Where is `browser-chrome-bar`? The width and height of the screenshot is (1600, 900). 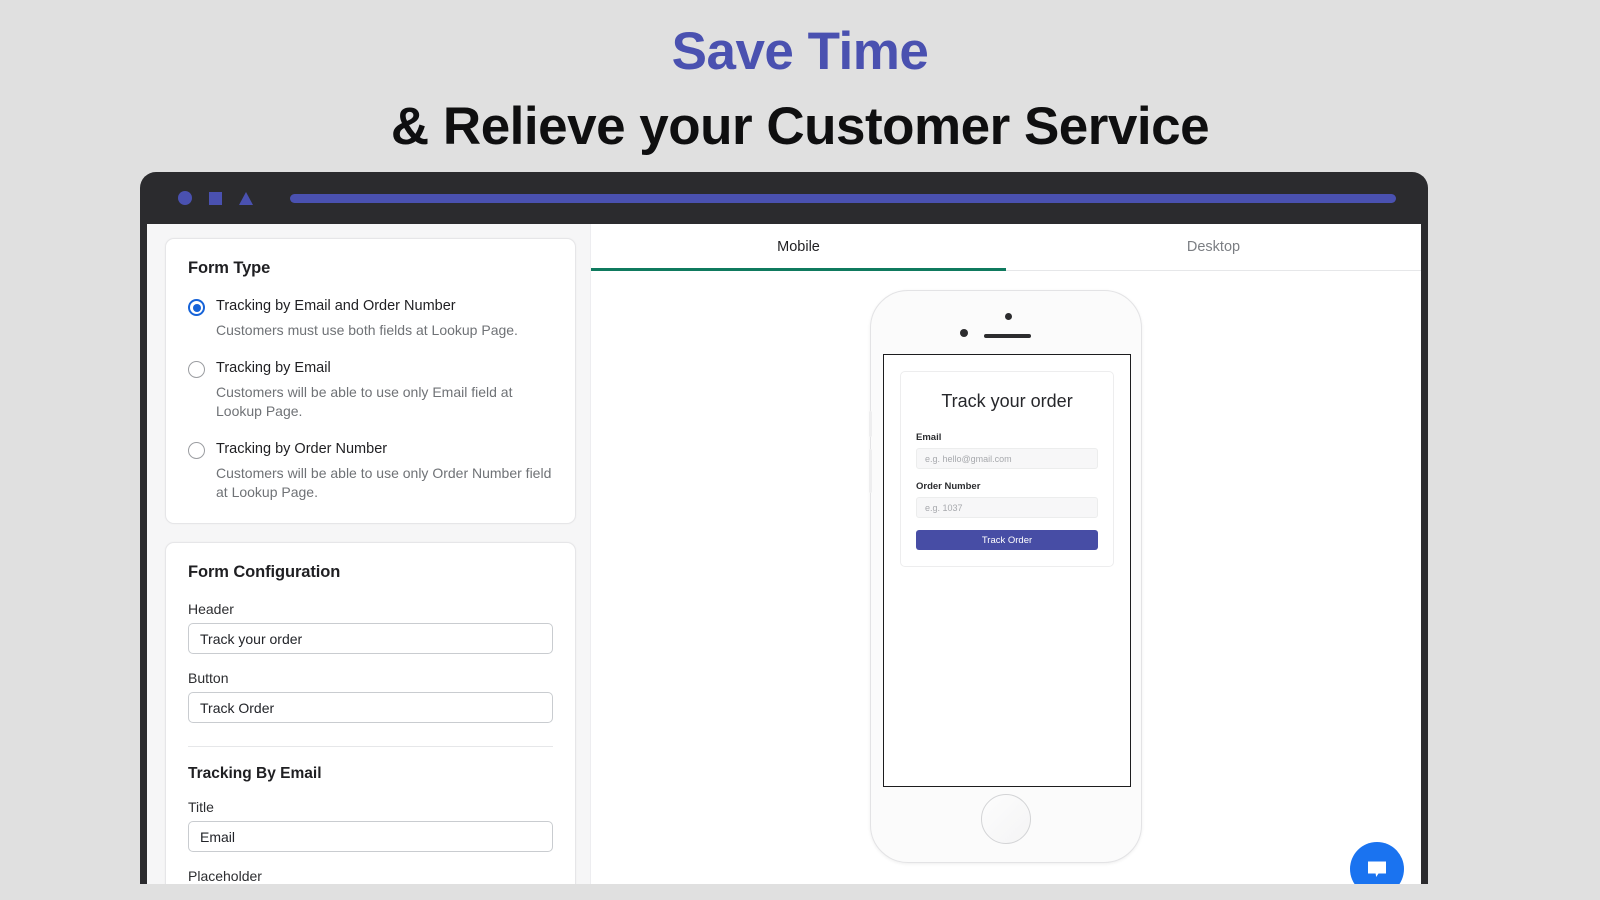
browser-chrome-bar is located at coordinates (784, 198).